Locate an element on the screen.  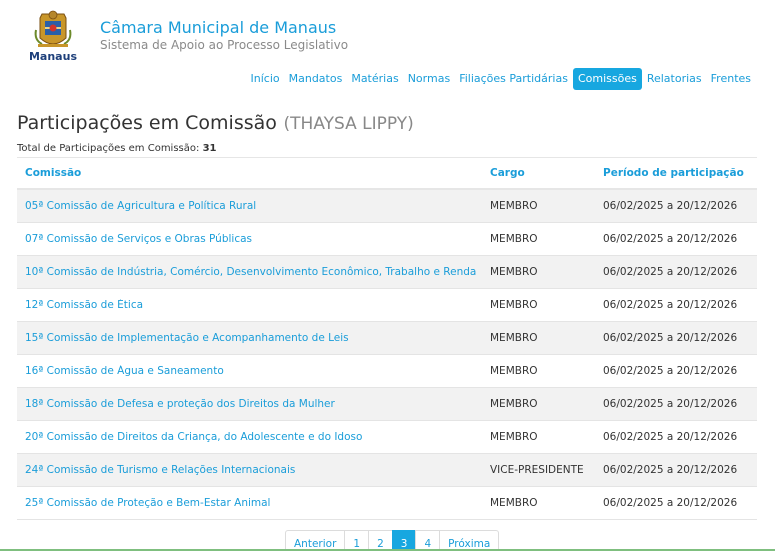
pagination-page-3: 3 is located at coordinates (404, 540).